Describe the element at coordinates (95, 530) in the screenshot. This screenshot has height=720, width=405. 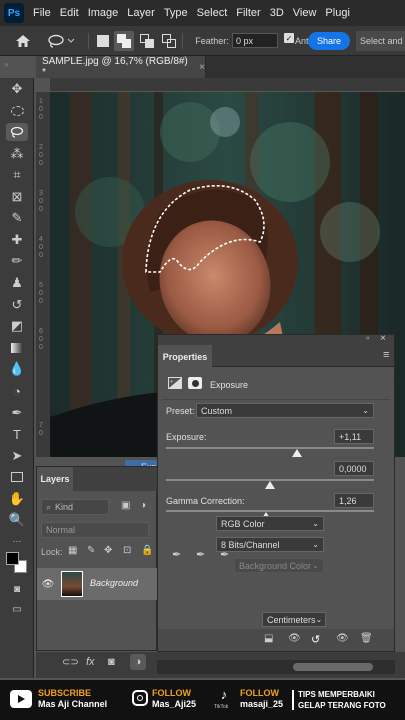
I see `blend-mode-select: Normal` at that location.